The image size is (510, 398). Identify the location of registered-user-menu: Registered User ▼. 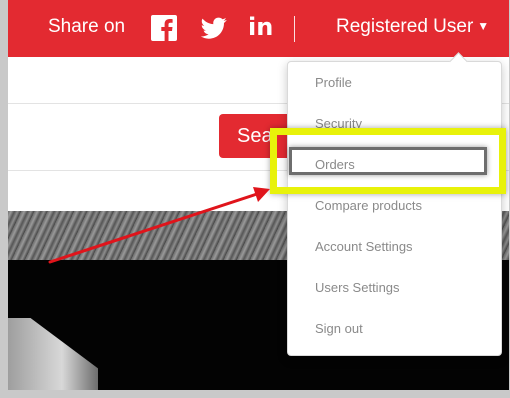
(412, 27).